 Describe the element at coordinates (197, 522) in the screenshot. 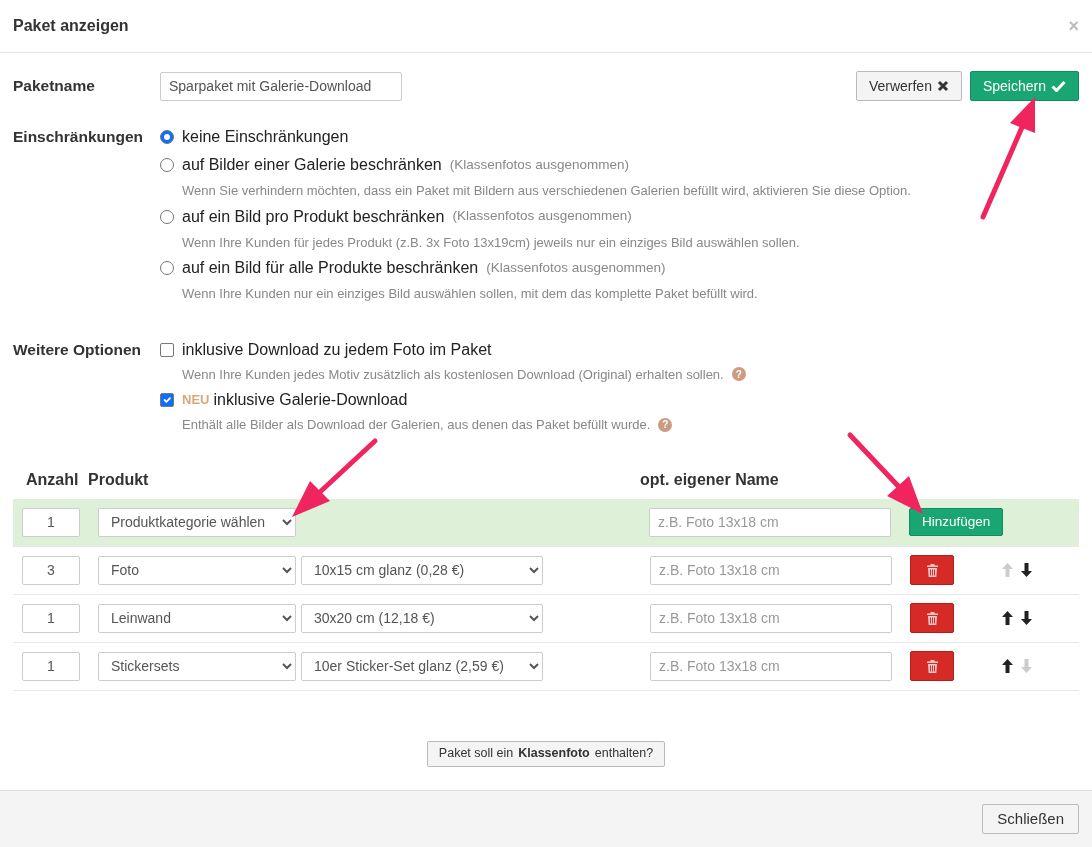

I see `category-select: Produktkategorie wählen` at that location.